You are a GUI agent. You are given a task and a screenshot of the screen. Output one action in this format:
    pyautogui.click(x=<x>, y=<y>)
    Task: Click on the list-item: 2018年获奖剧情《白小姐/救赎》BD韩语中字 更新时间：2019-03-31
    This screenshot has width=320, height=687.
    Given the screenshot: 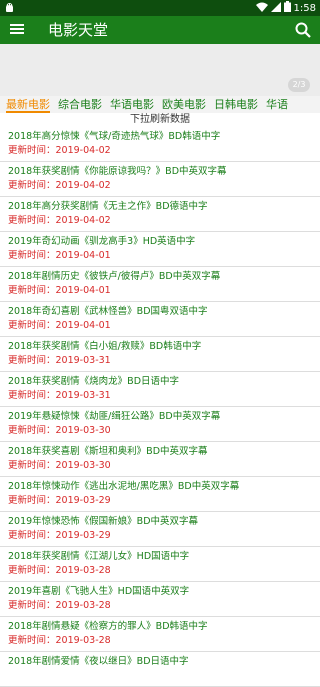 What is the action you would take?
    pyautogui.click(x=160, y=354)
    